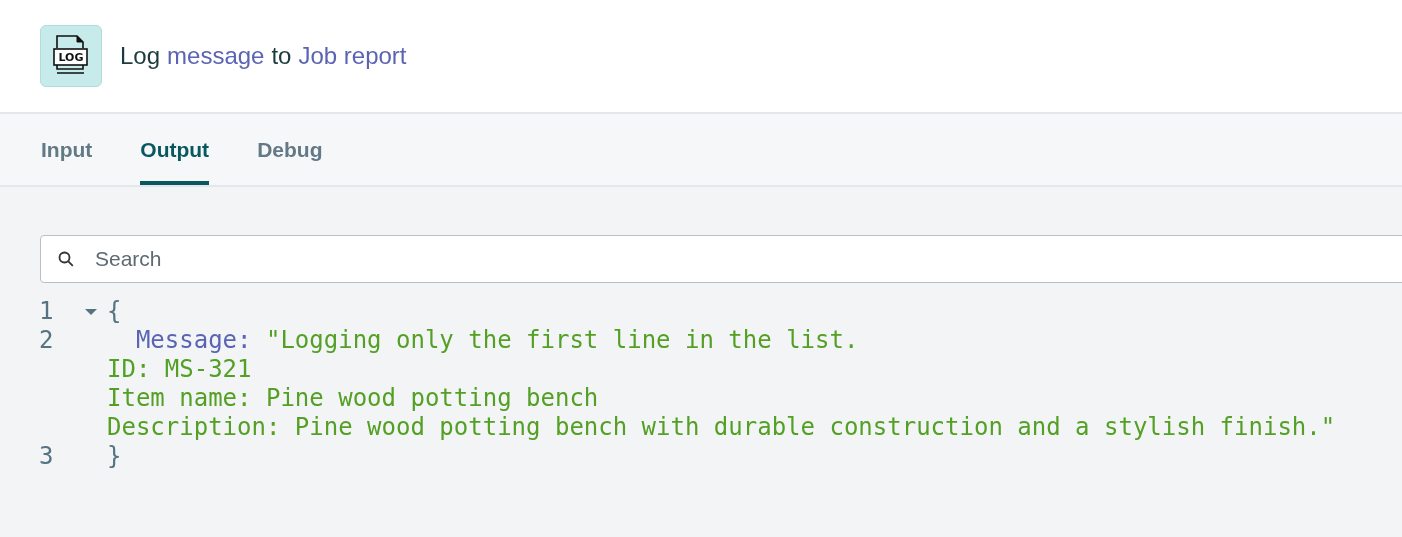  I want to click on code-line: Message: "Logging only the first line in the list., so click(496, 340).